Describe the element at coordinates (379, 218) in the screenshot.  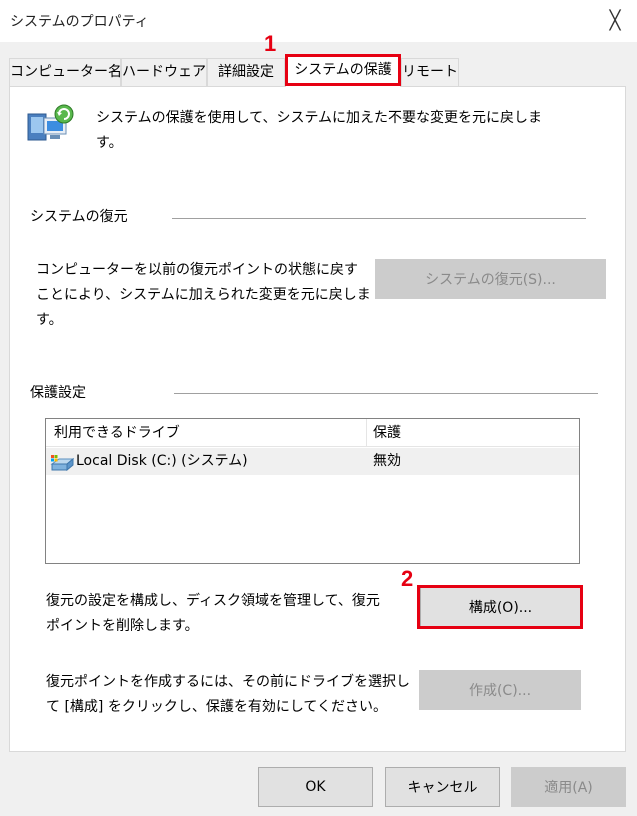
I see `restore-separator` at that location.